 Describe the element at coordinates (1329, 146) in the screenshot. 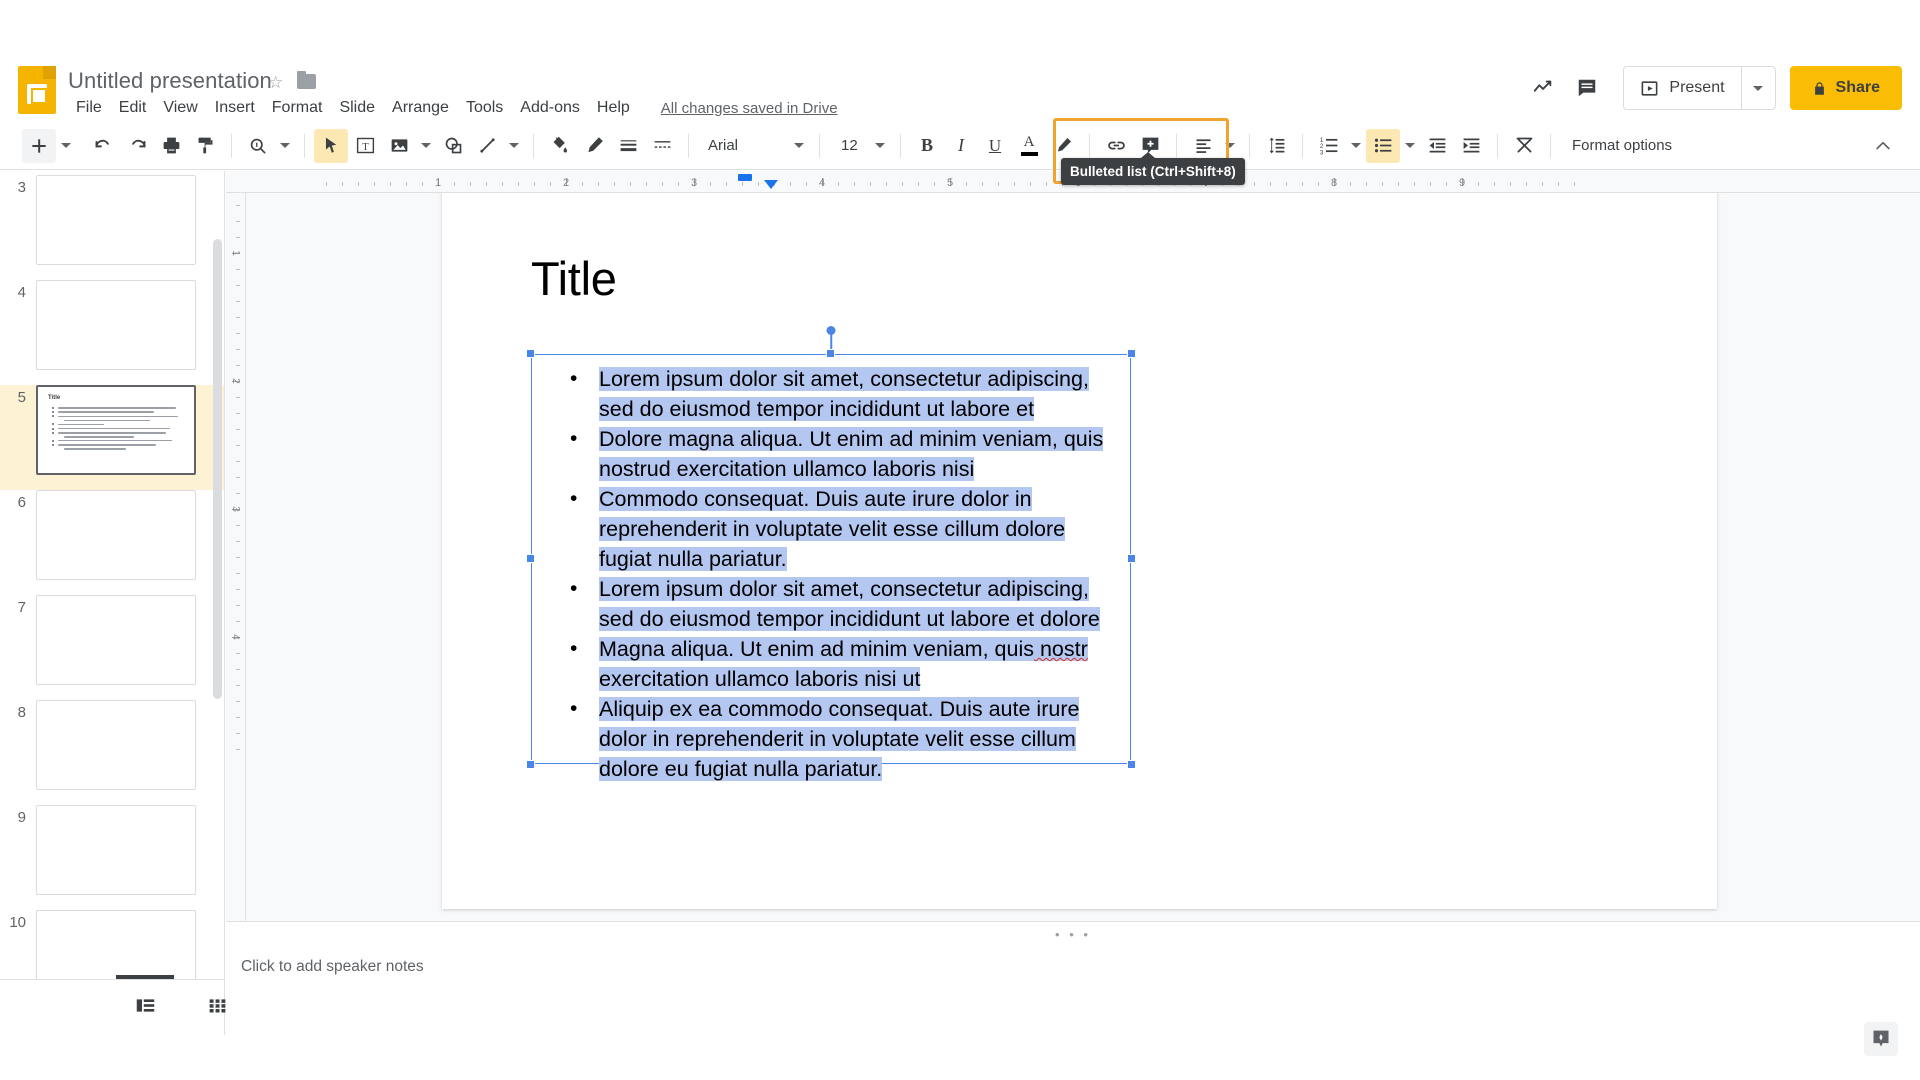

I see `numbered-list-button: 1 2 3` at that location.